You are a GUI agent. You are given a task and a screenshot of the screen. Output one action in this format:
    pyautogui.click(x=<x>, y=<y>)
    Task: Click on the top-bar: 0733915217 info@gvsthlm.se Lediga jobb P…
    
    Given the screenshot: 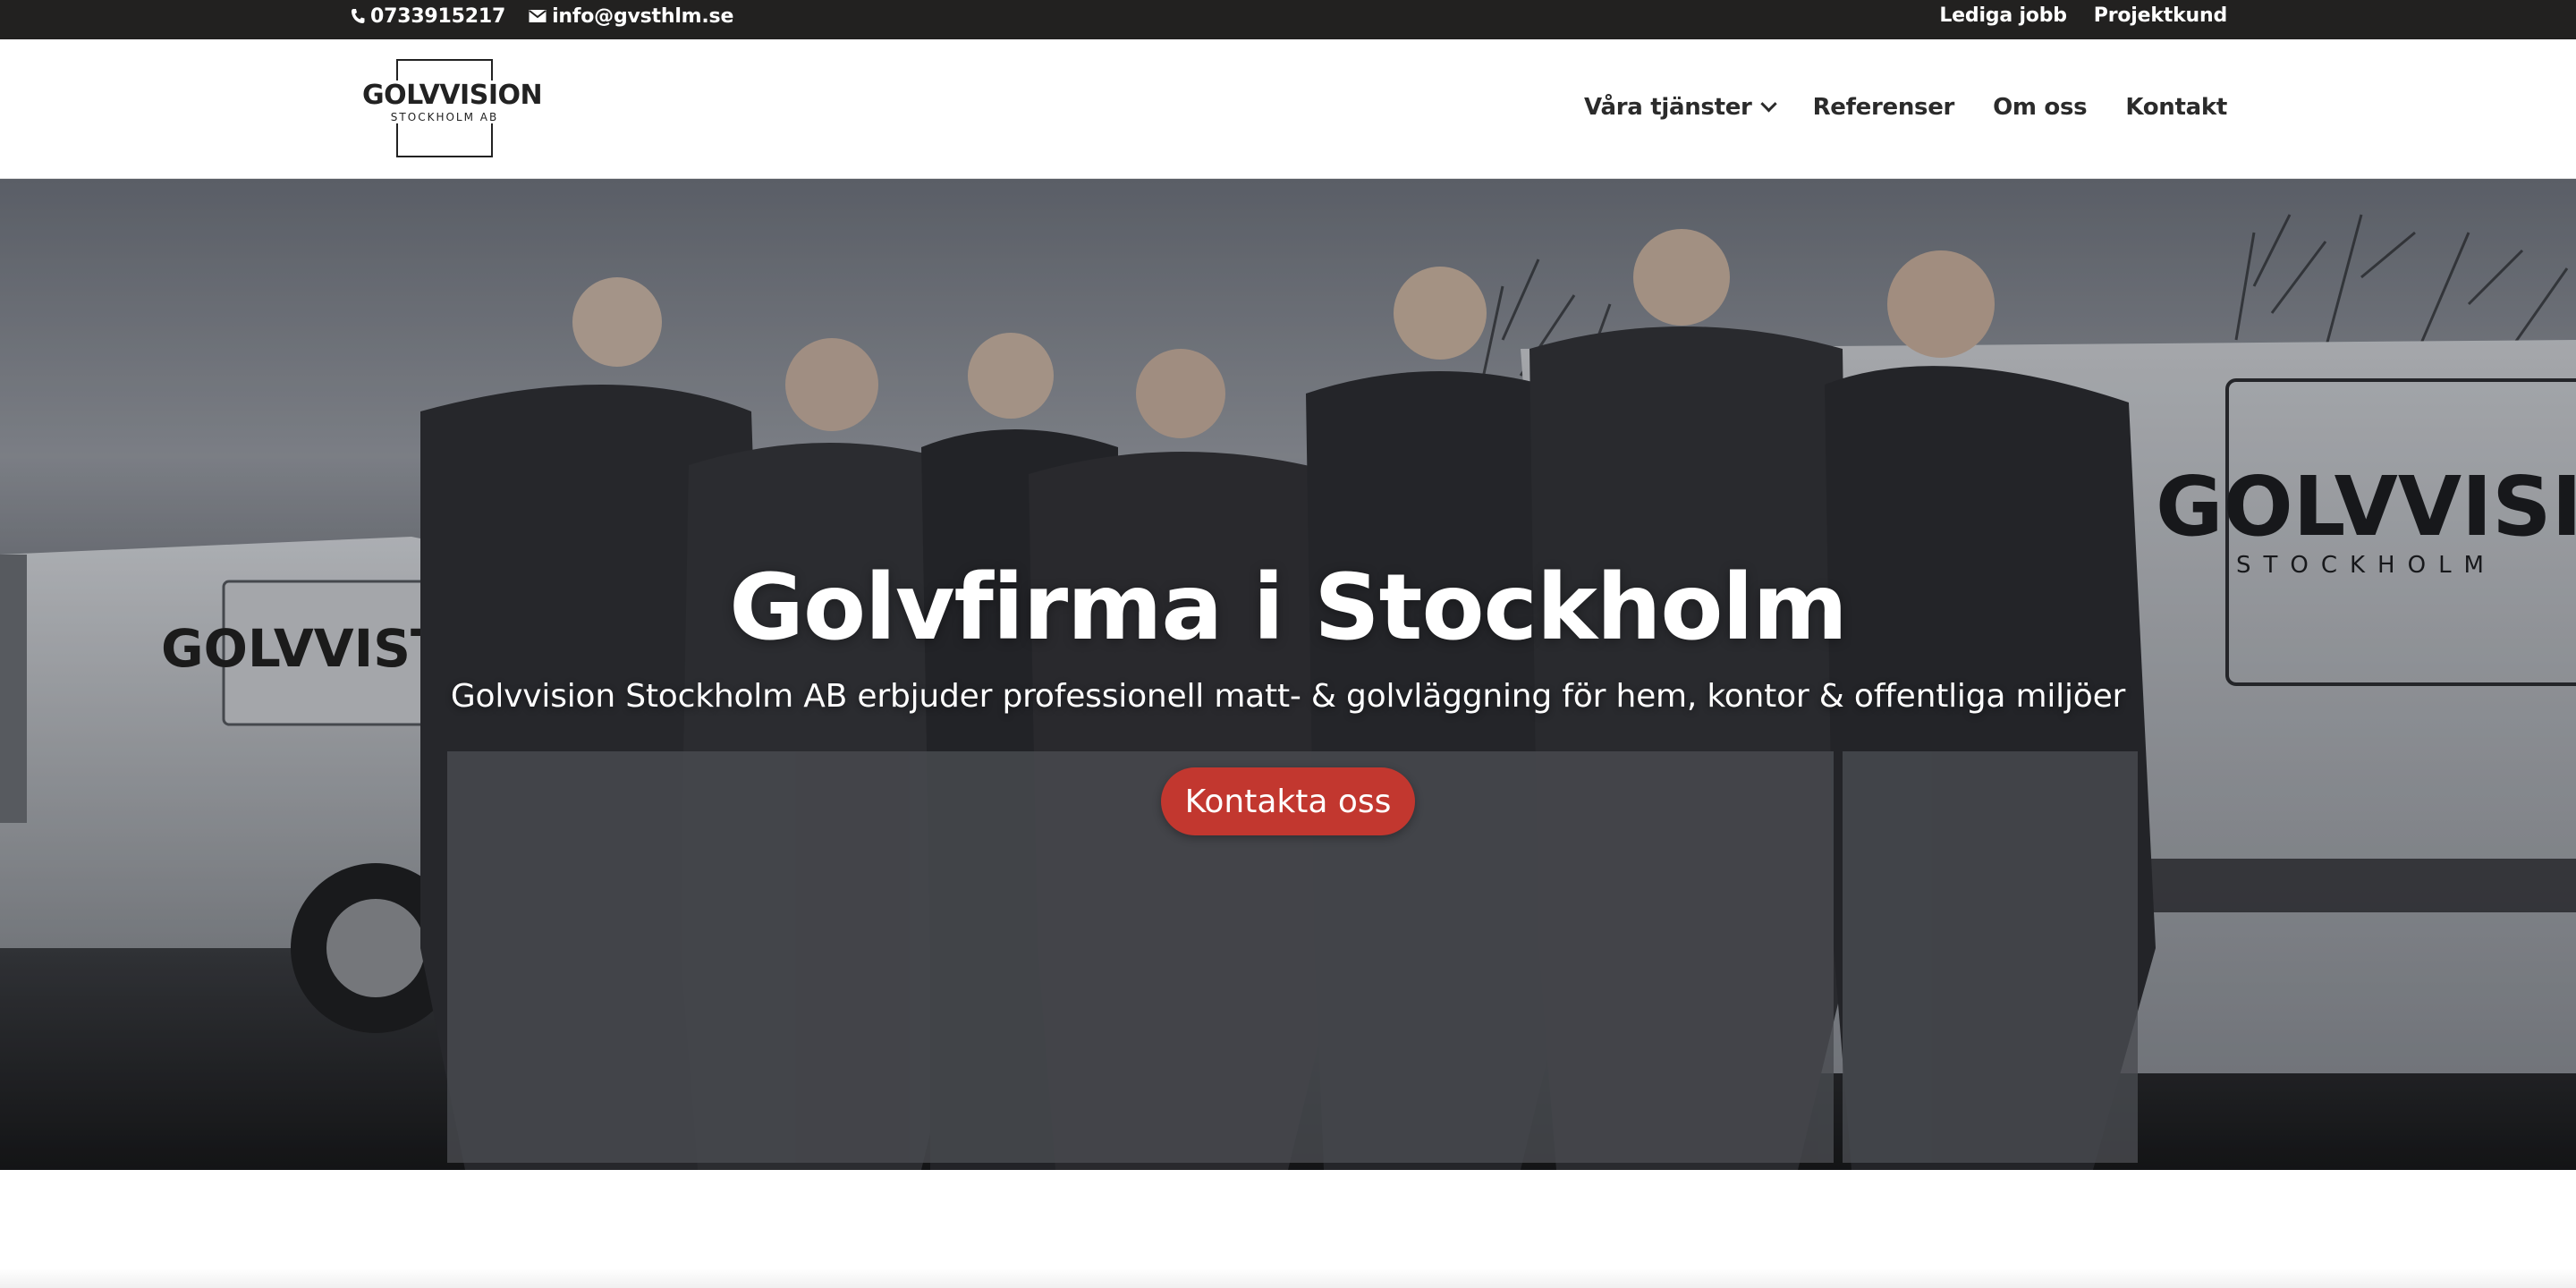 What is the action you would take?
    pyautogui.click(x=1288, y=19)
    